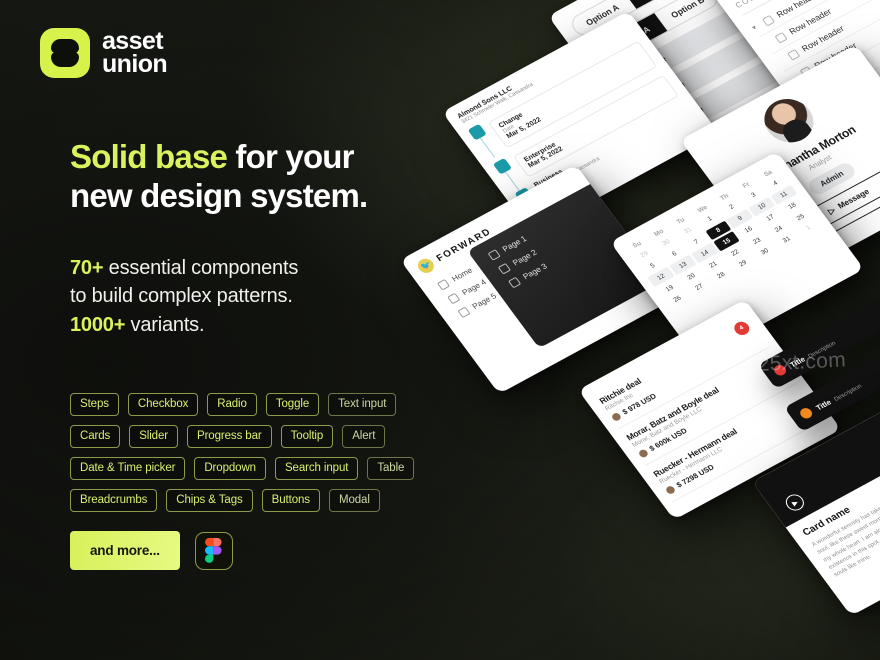 The image size is (880, 660). I want to click on chip-progress-bar: Progress bar, so click(229, 436).